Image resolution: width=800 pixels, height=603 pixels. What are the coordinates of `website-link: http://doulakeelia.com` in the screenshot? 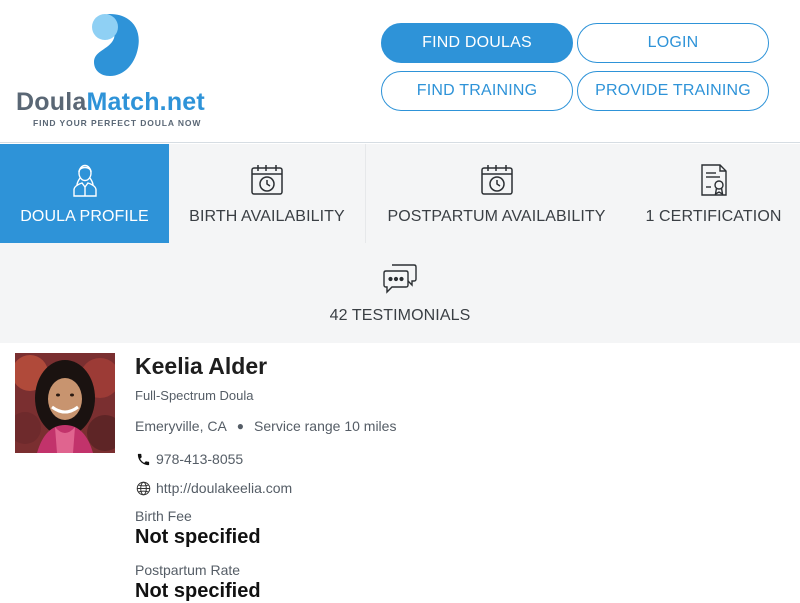 It's located at (224, 488).